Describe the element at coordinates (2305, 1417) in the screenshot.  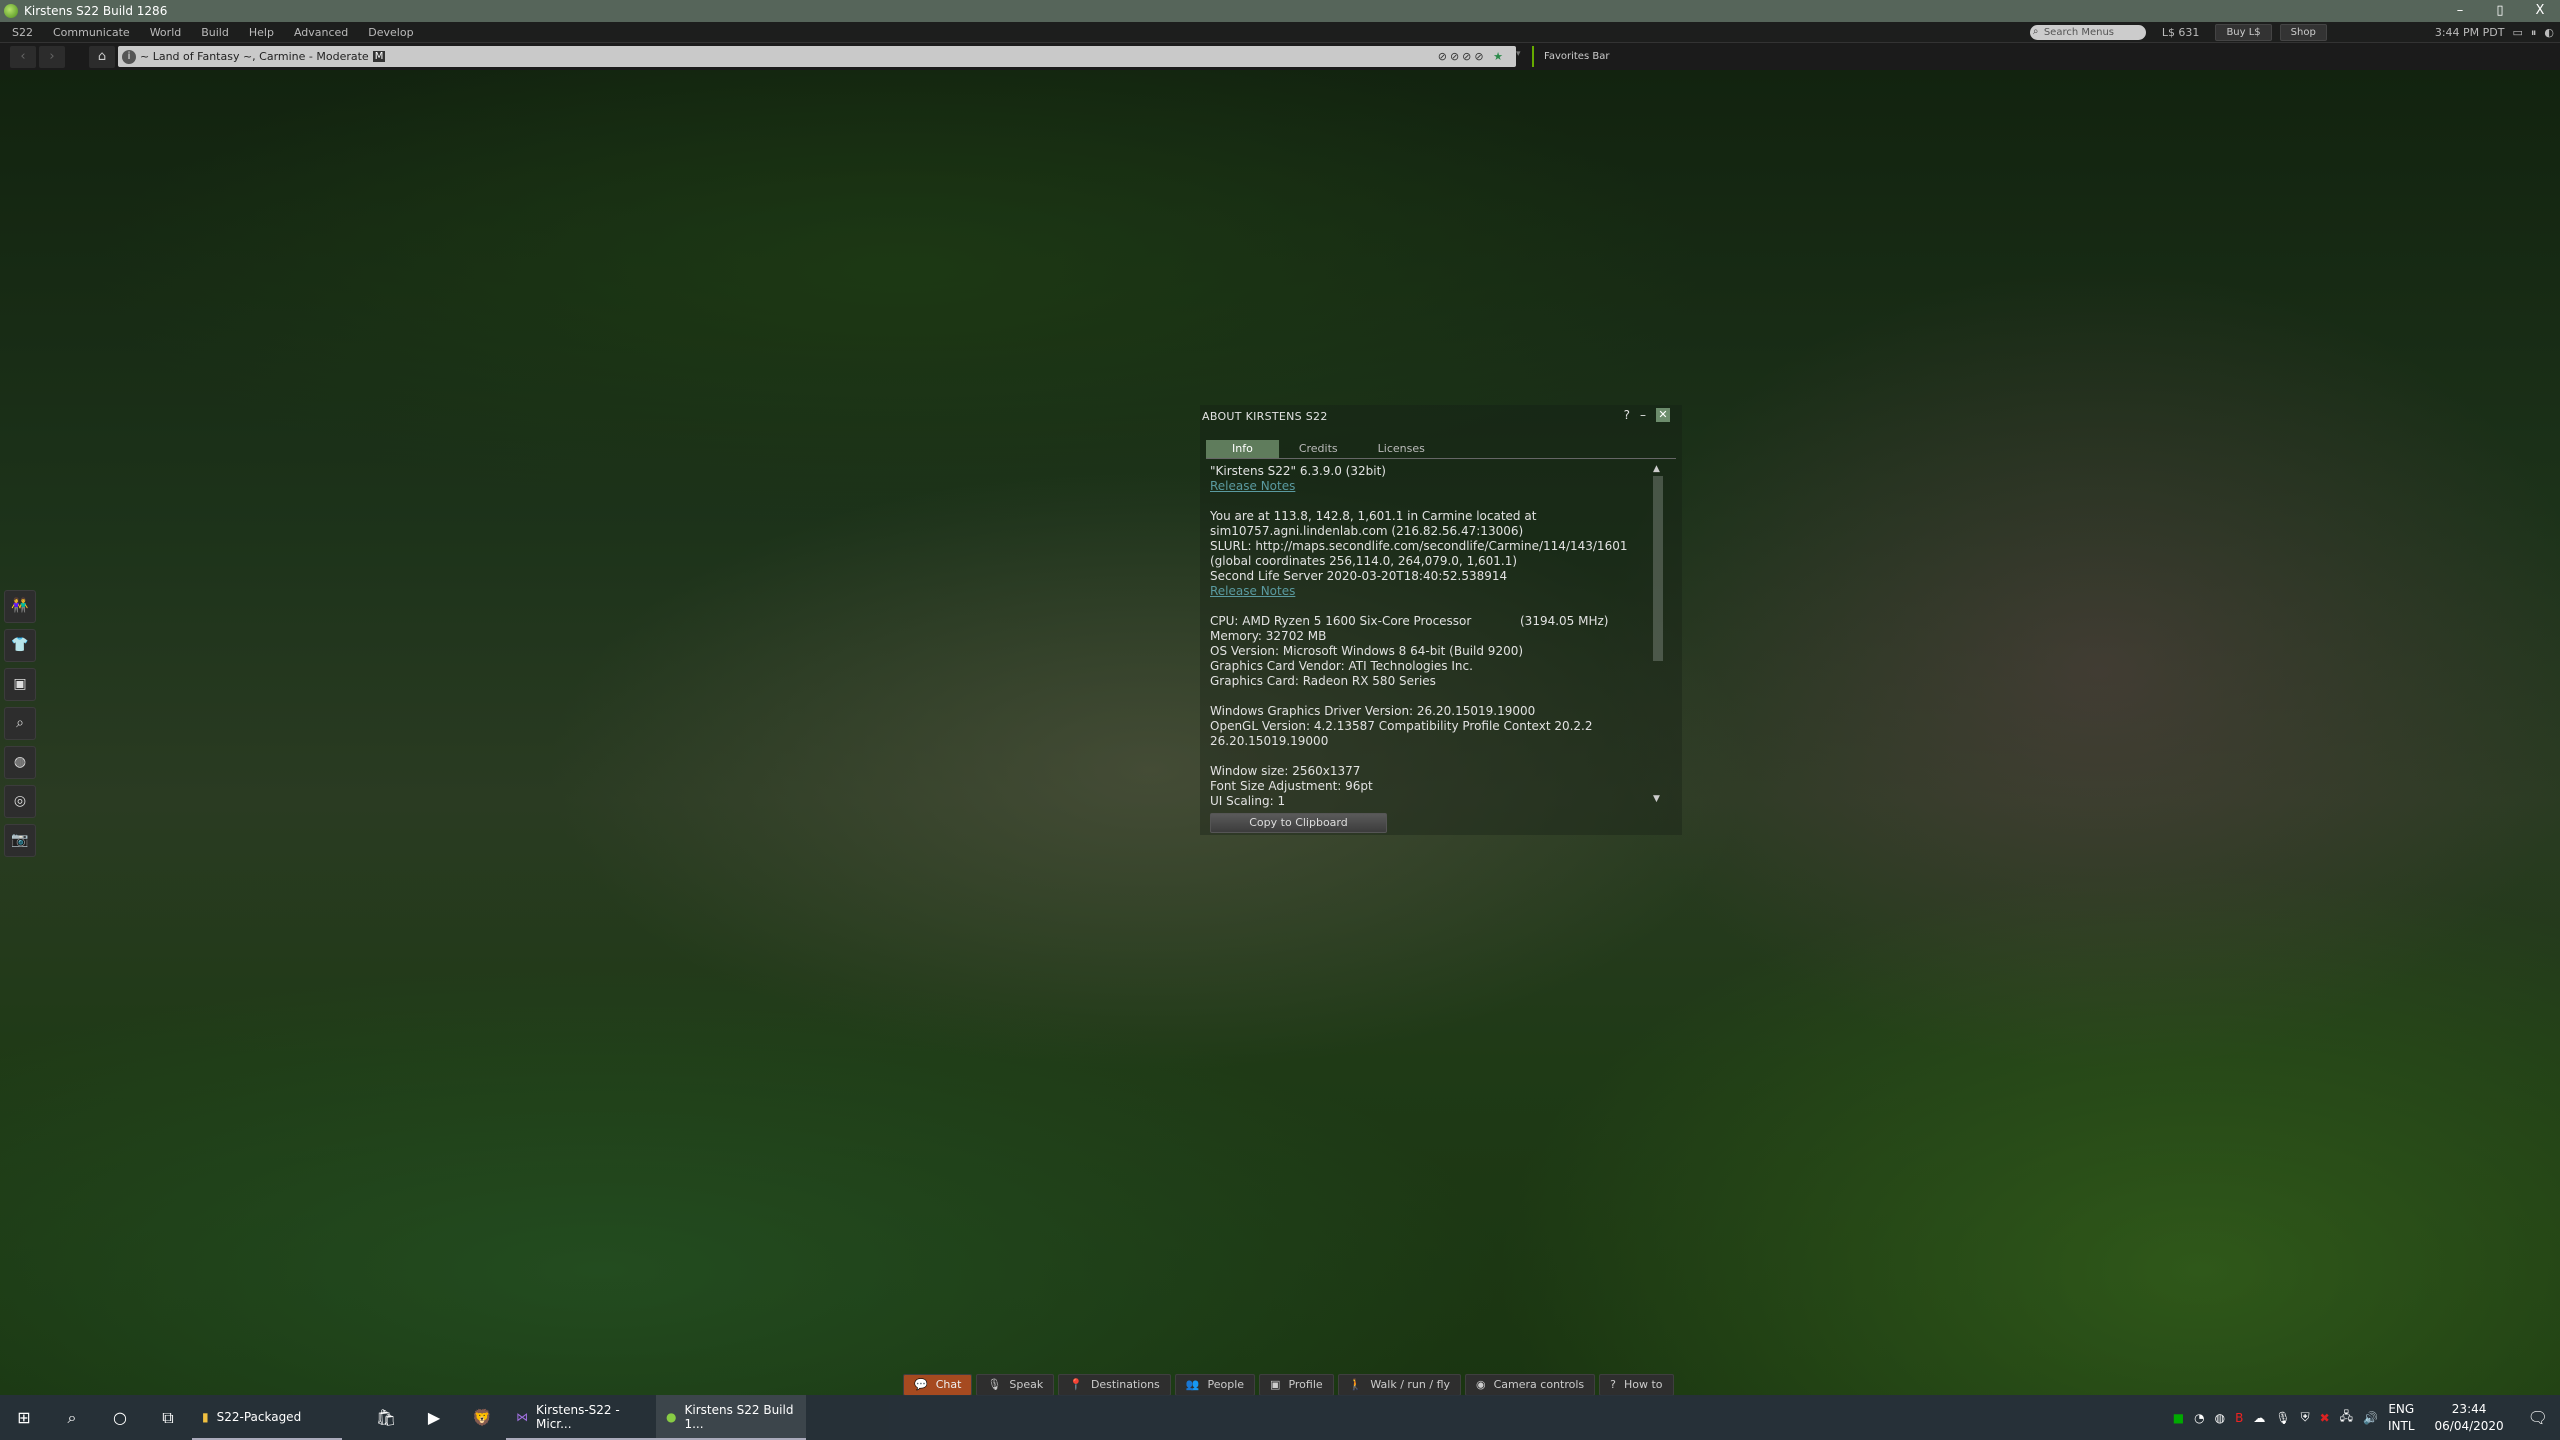
I see `defender-icon: ⛨` at that location.